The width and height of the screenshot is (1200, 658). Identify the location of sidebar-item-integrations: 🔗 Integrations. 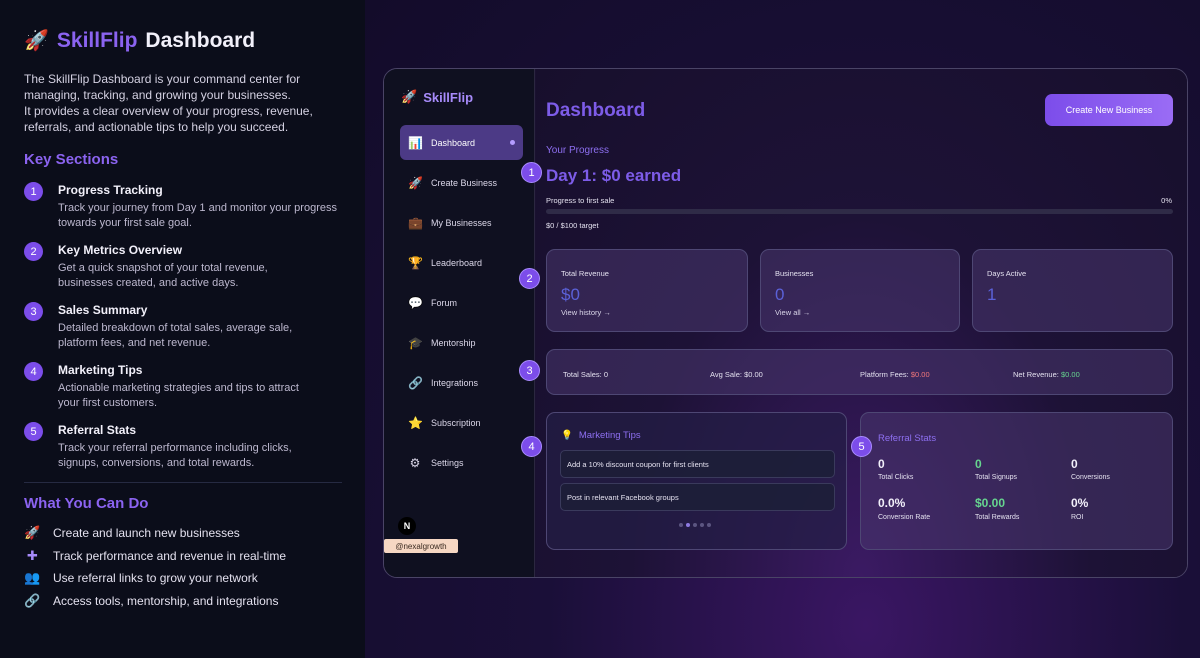
(461, 382).